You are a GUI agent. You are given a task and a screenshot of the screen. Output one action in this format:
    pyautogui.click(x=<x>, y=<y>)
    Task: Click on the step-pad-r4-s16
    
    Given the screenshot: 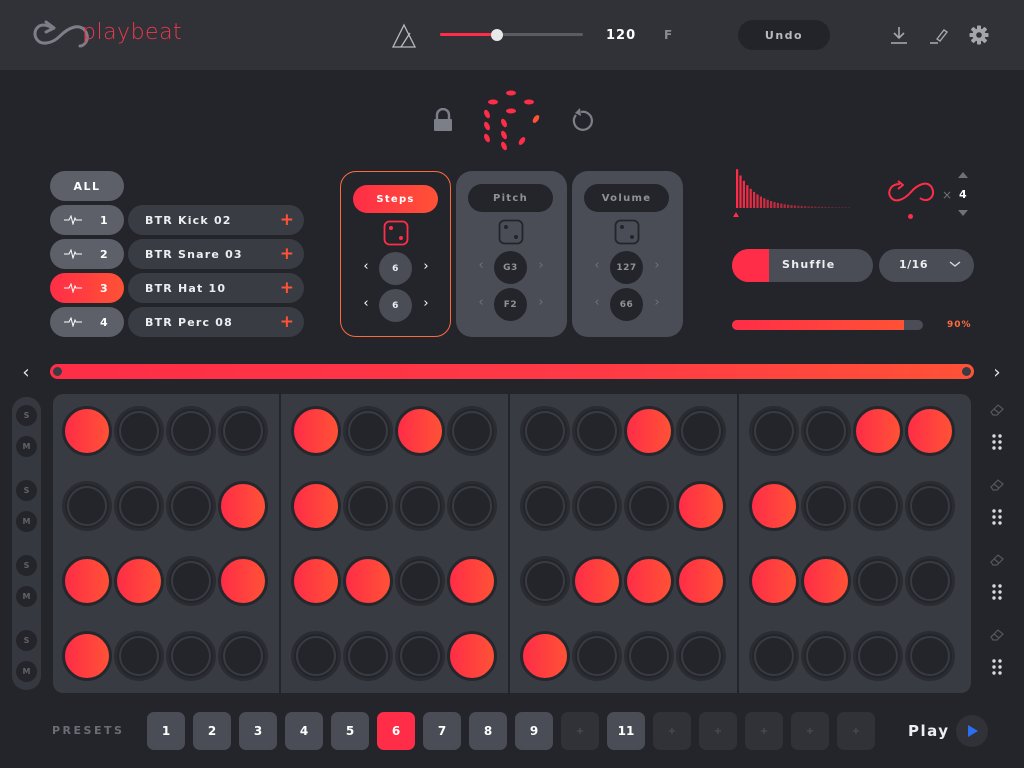 What is the action you would take?
    pyautogui.click(x=930, y=656)
    